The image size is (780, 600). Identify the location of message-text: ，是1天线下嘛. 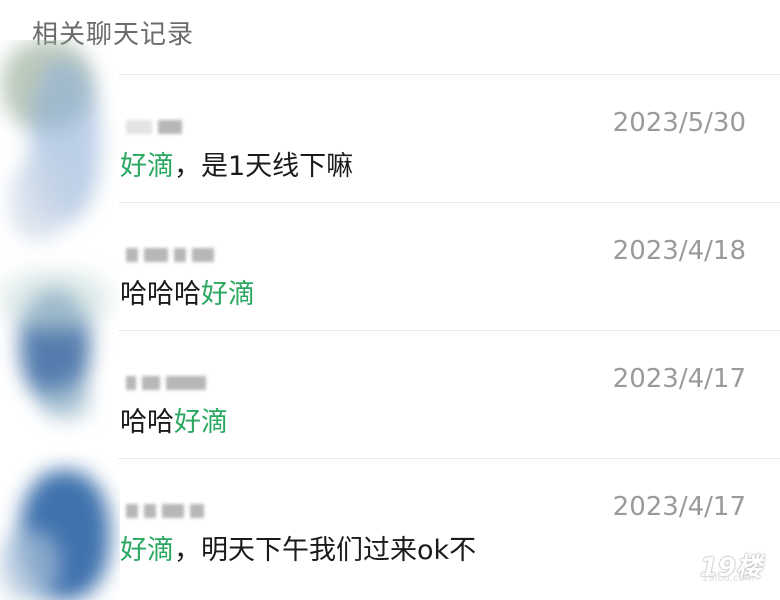
(264, 166).